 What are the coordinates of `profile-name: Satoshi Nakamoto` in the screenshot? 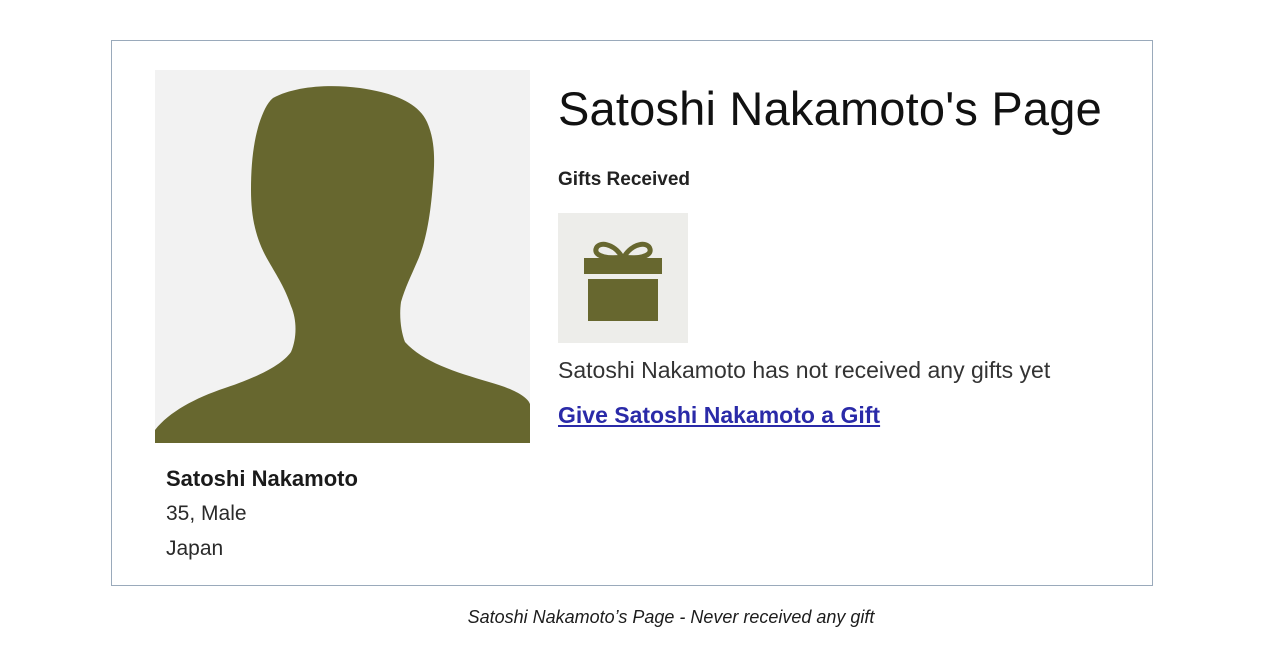 It's located at (262, 478).